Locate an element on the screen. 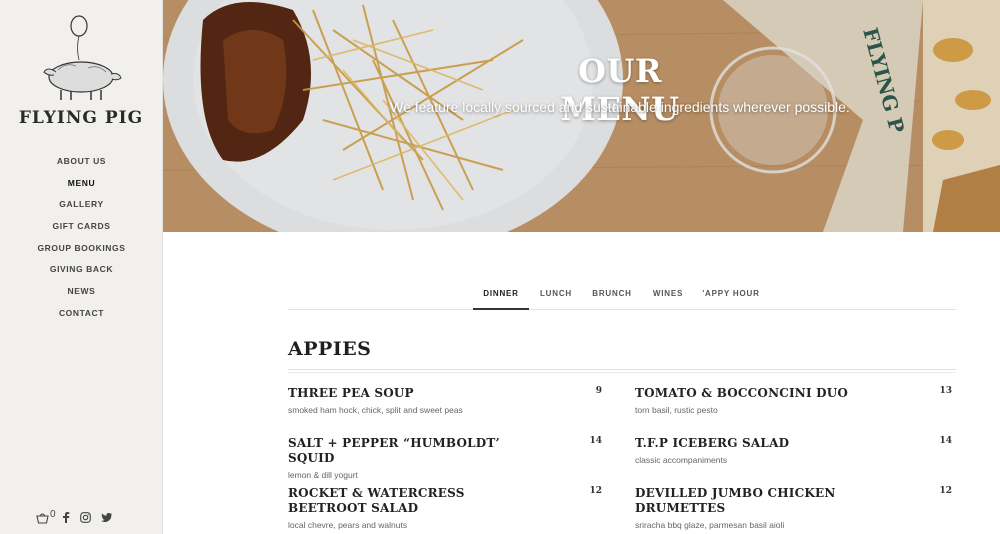 The height and width of the screenshot is (534, 1000). social-links: 0 is located at coordinates (74, 517).